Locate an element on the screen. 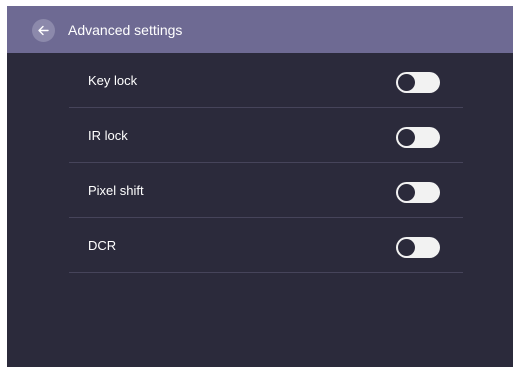 The height and width of the screenshot is (367, 513). setting-label: Pixel shift is located at coordinates (116, 190).